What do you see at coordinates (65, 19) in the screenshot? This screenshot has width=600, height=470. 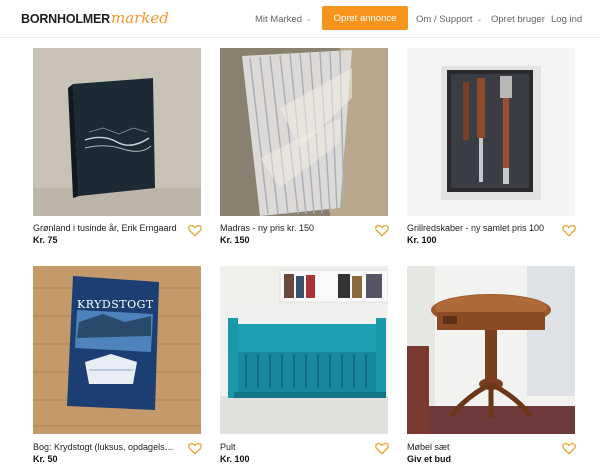 I see `logo-bold-text: BORNHOLMER` at bounding box center [65, 19].